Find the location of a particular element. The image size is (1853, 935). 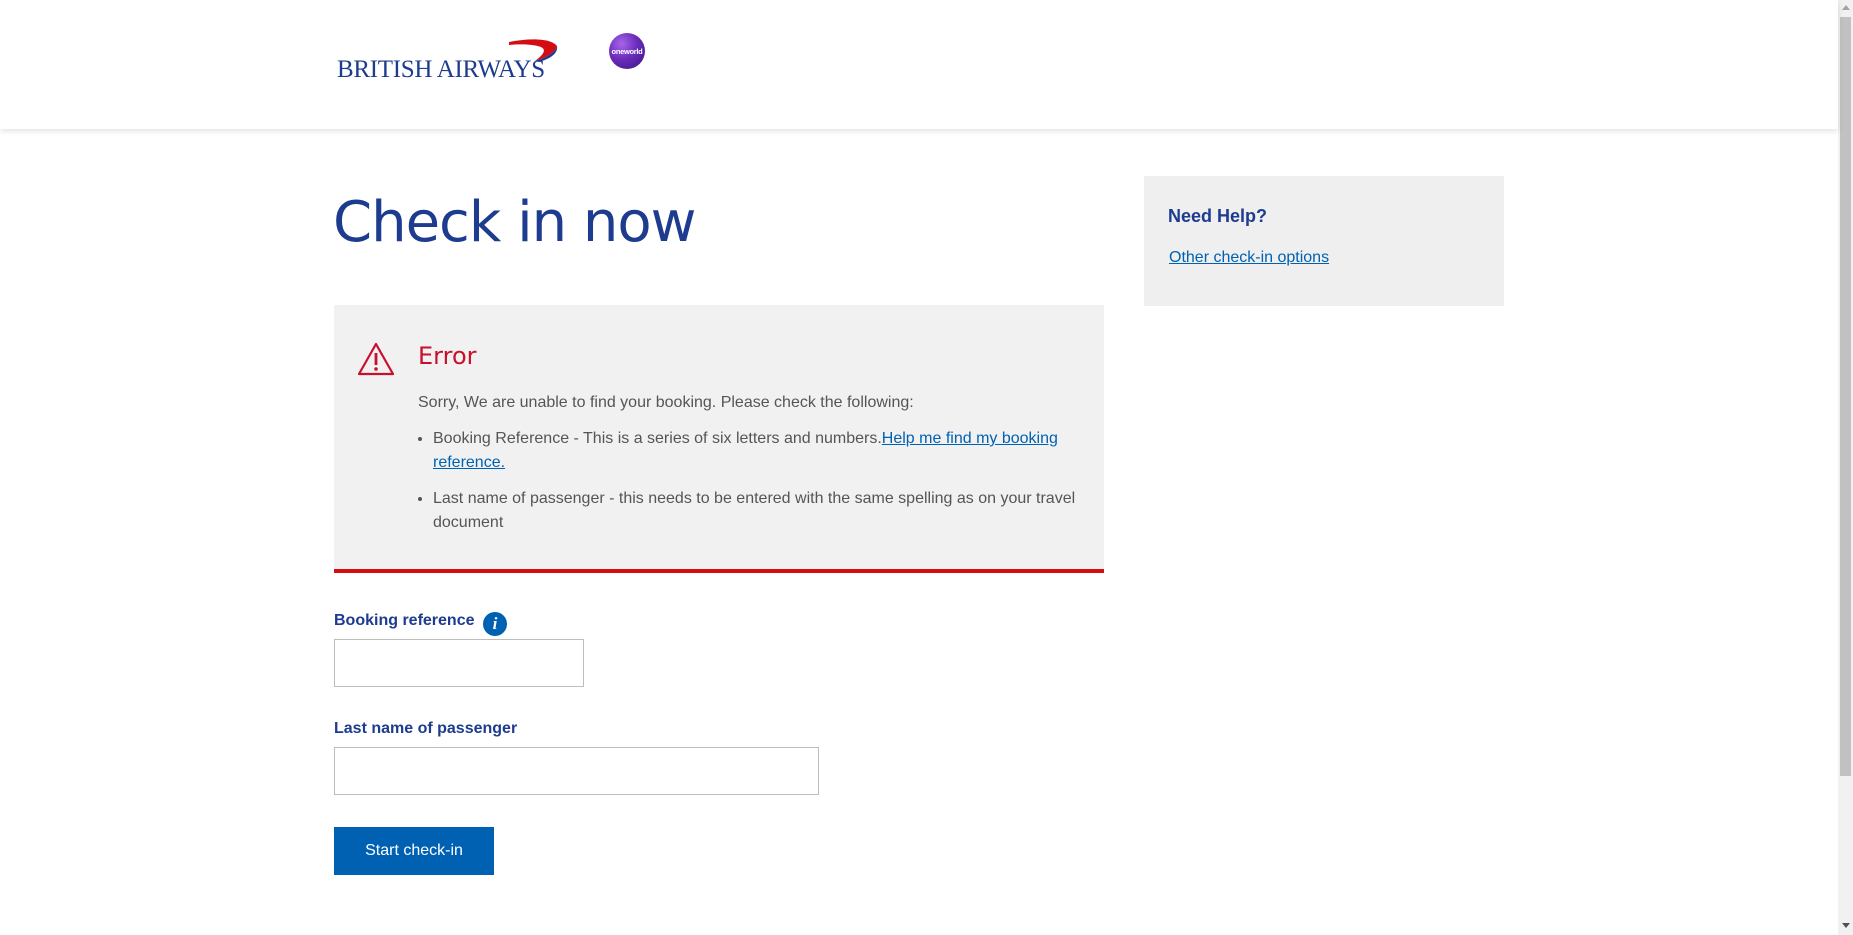

booking-reference-input is located at coordinates (459, 663).